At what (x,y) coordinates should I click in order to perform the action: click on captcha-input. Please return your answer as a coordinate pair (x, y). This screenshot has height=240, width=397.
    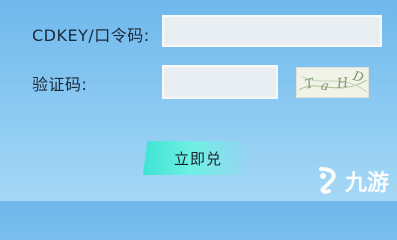
    Looking at the image, I should click on (220, 82).